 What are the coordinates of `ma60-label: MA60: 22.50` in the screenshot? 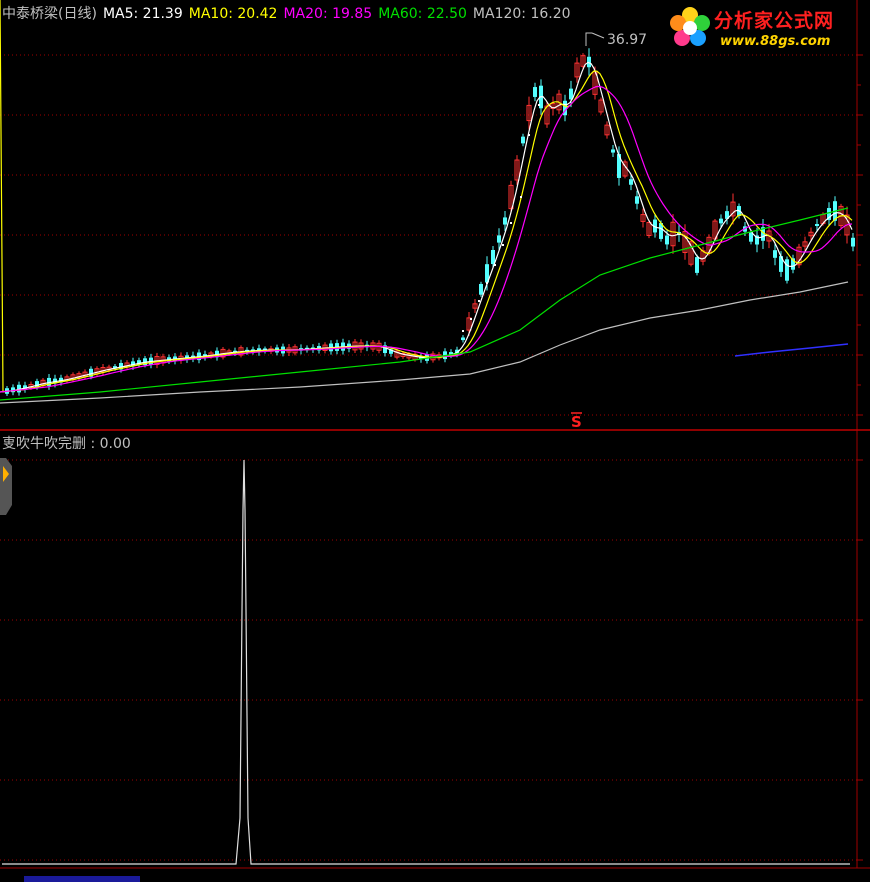 It's located at (422, 14).